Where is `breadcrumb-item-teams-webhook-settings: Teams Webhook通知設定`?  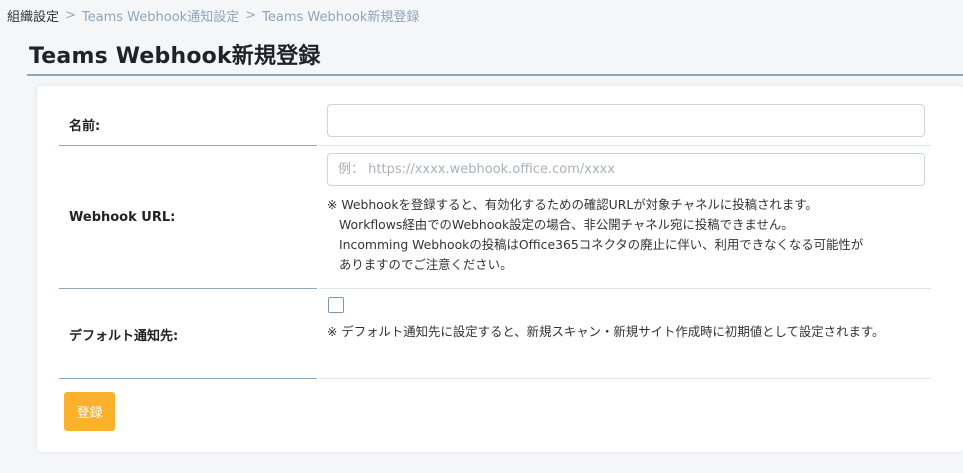
breadcrumb-item-teams-webhook-settings: Teams Webhook通知設定 is located at coordinates (160, 15).